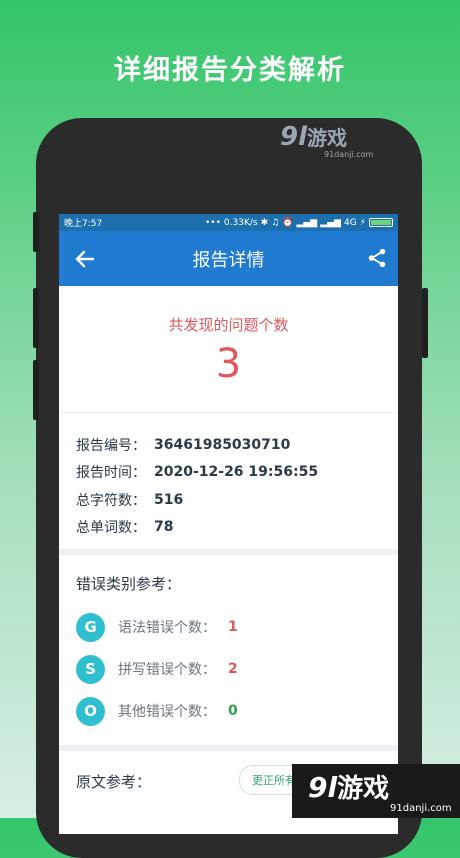 This screenshot has width=460, height=858. I want to click on status-dots: •••, so click(212, 222).